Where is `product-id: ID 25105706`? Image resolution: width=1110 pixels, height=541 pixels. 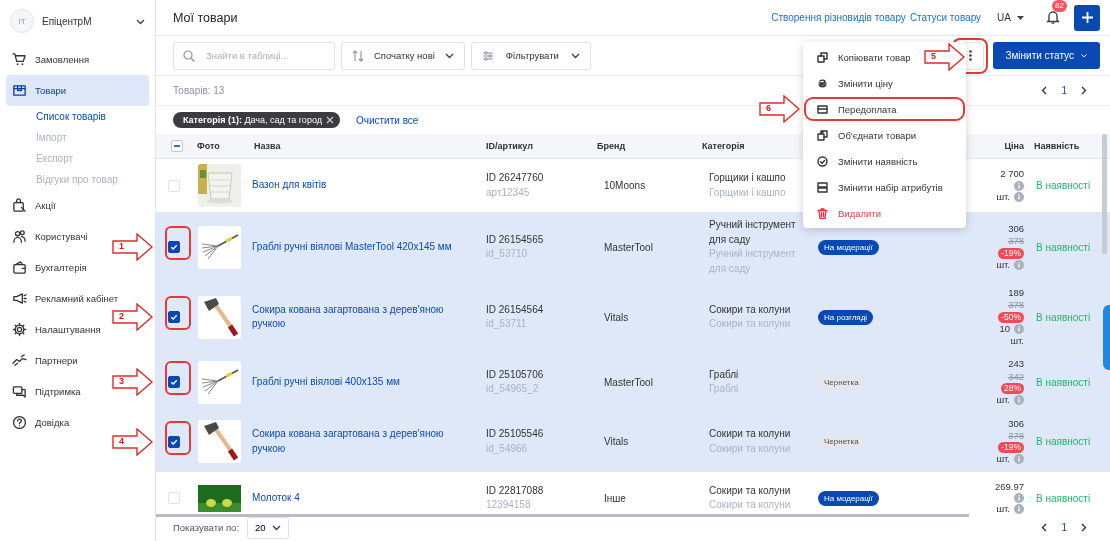
product-id: ID 25105706 is located at coordinates (515, 374).